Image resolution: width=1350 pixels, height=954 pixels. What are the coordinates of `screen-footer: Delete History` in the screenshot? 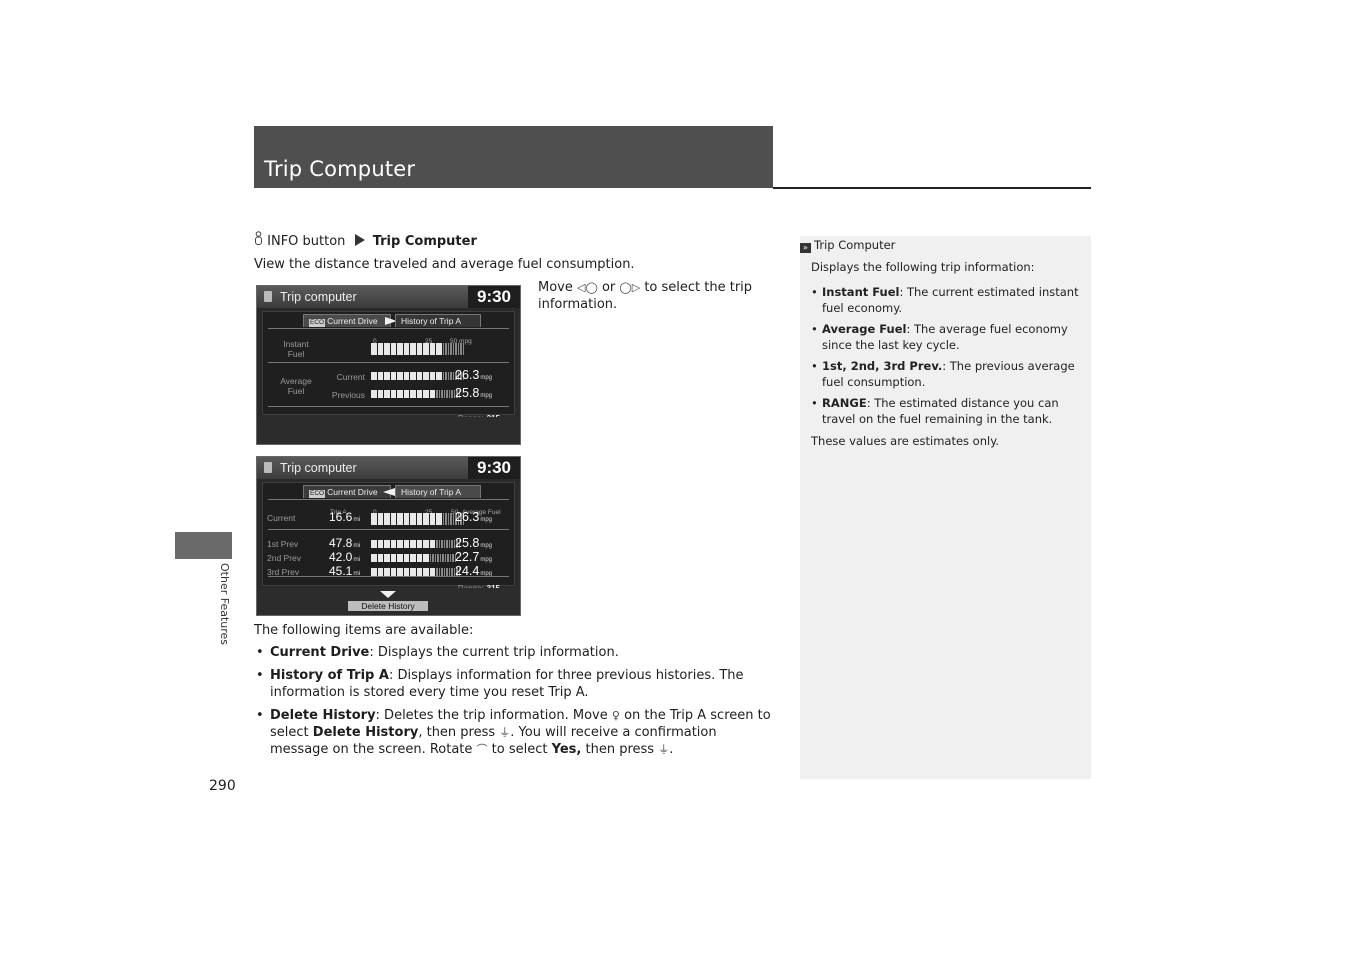 It's located at (388, 601).